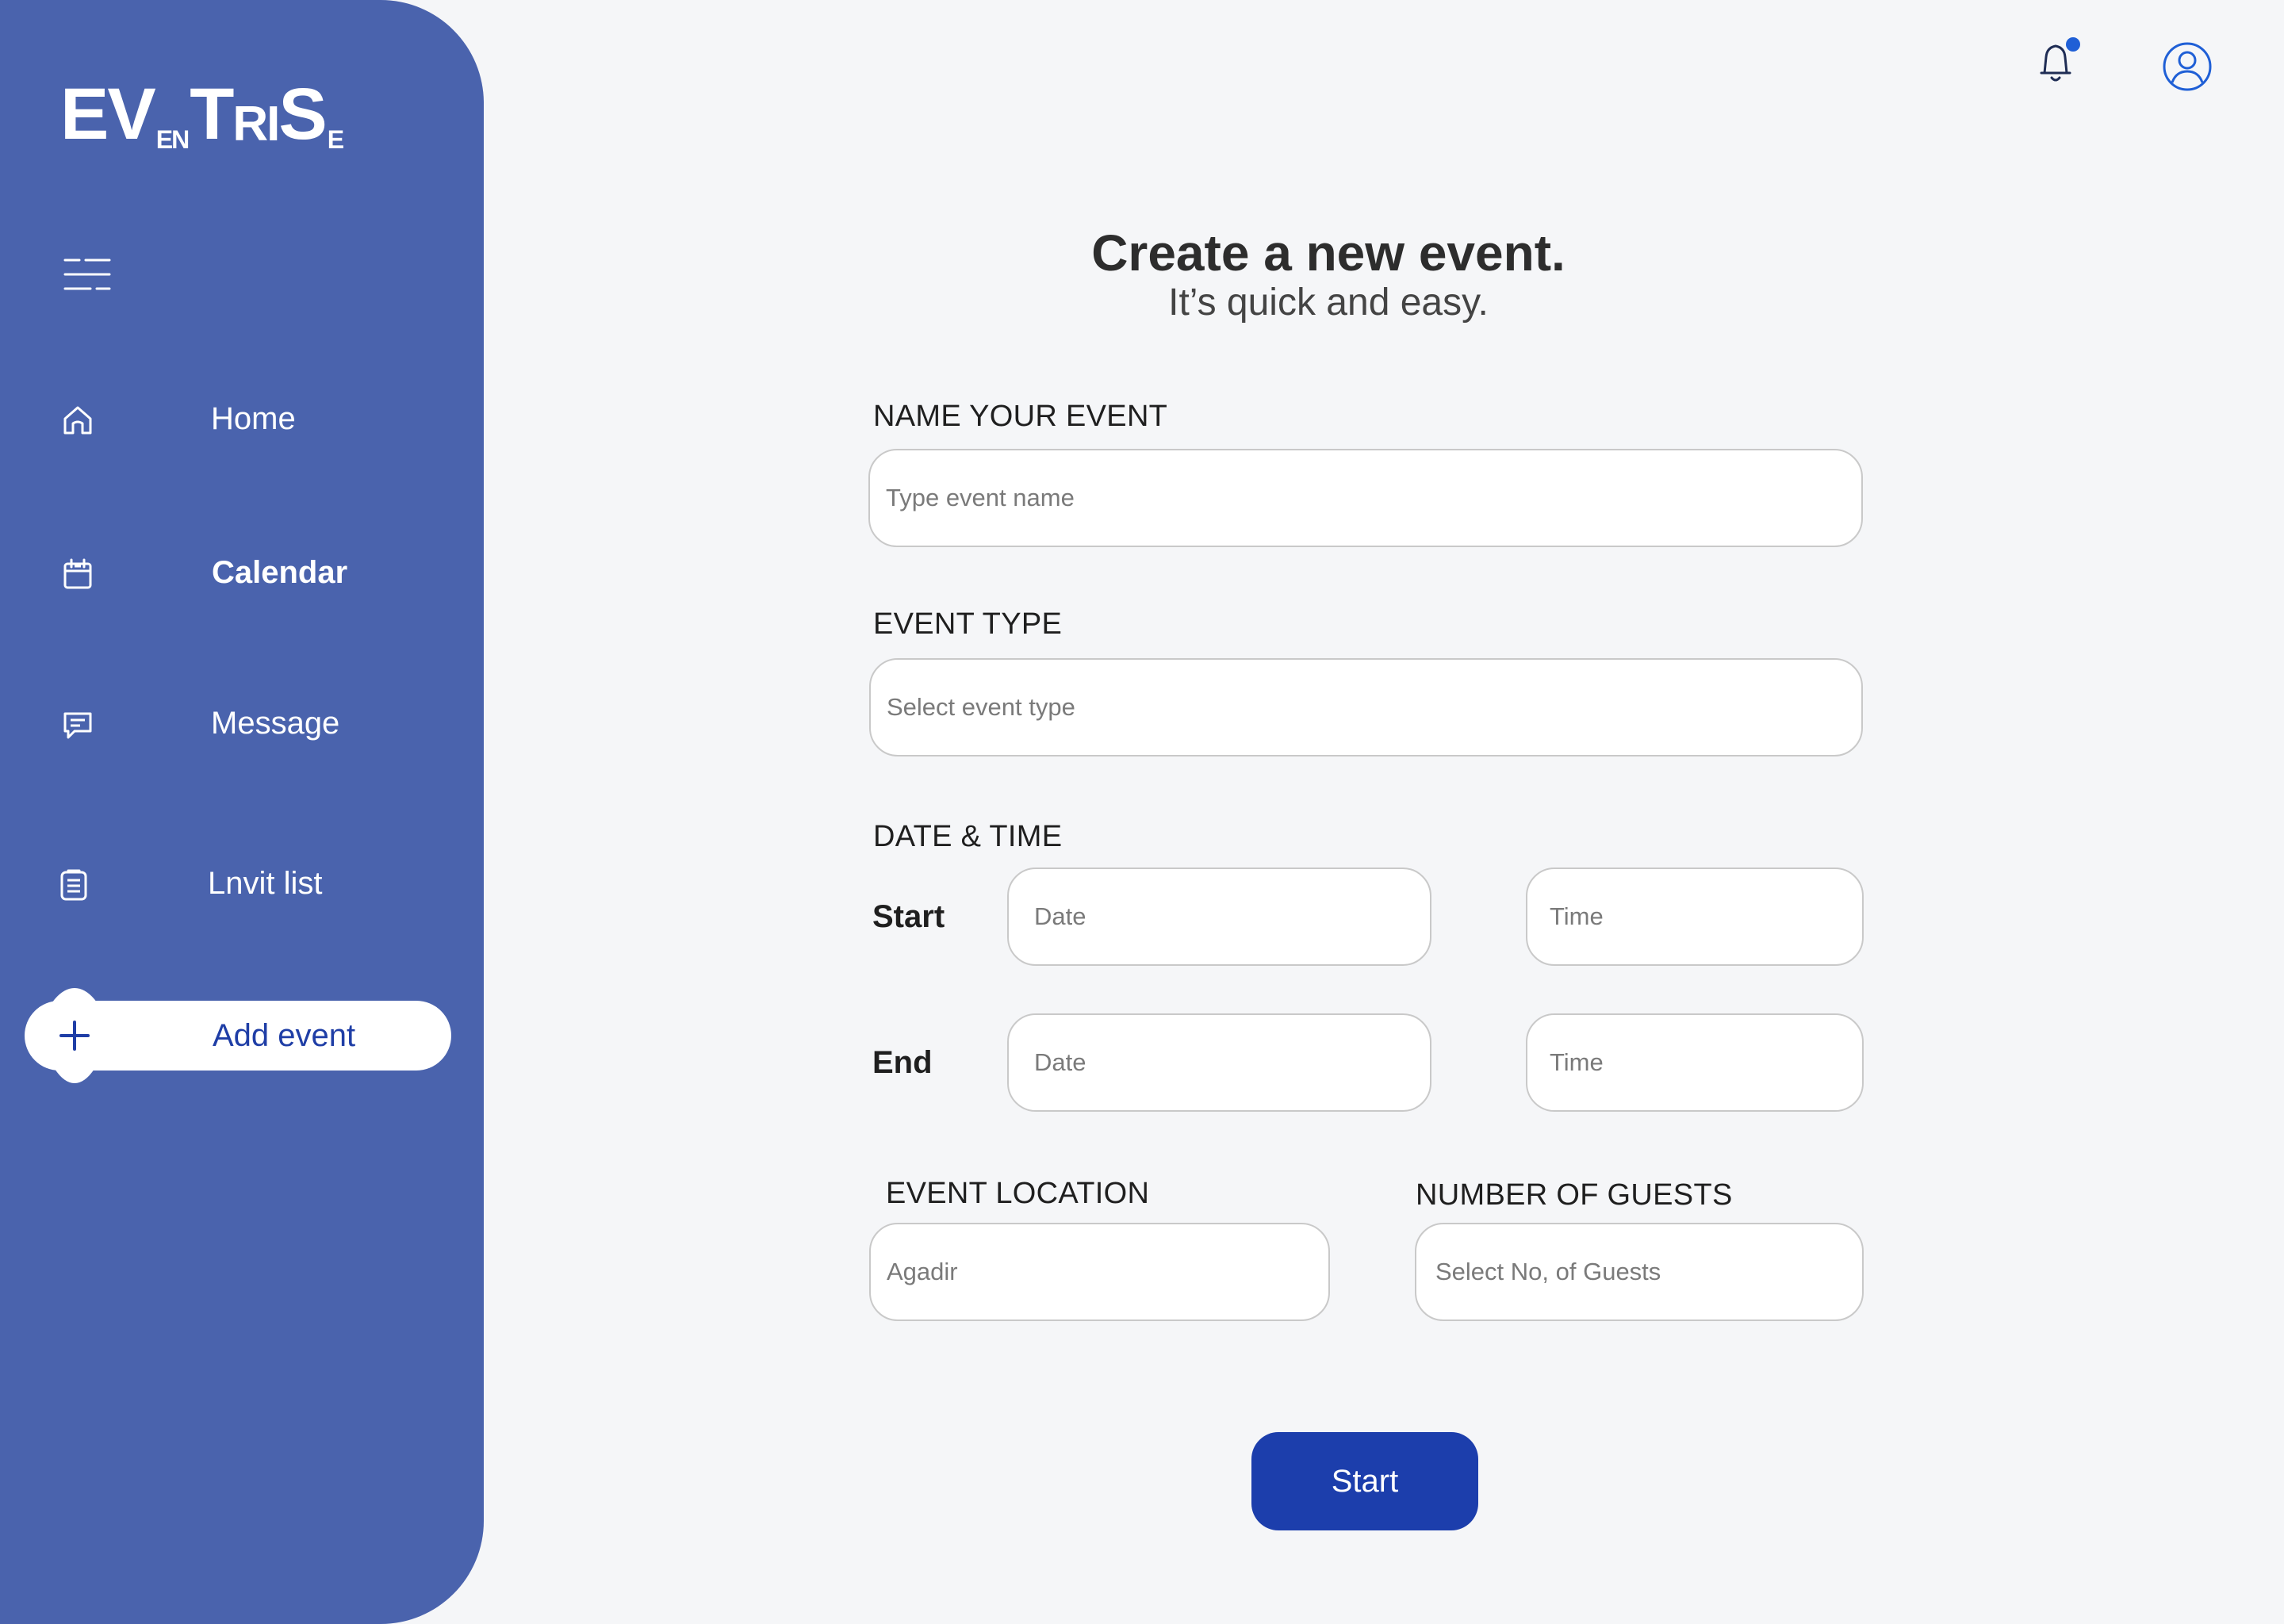 The image size is (2284, 1624). Describe the element at coordinates (1366, 707) in the screenshot. I see `event-type-select` at that location.